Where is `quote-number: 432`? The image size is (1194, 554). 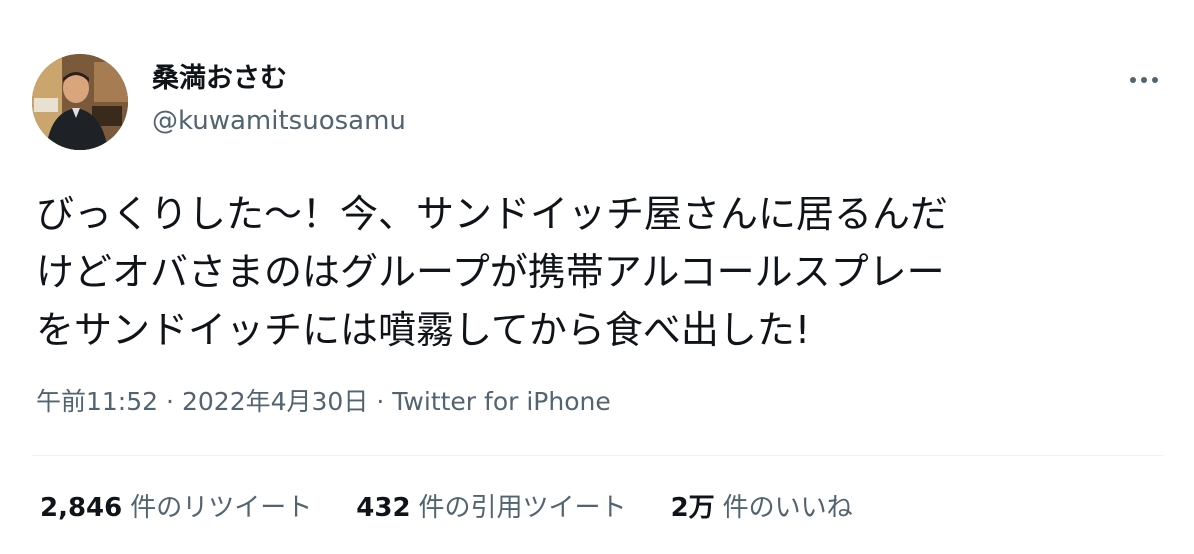
quote-number: 432 is located at coordinates (383, 508).